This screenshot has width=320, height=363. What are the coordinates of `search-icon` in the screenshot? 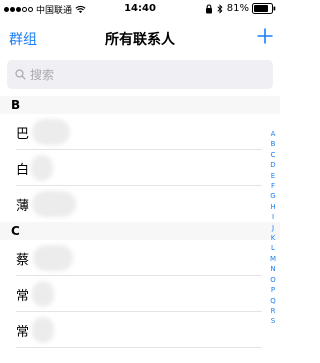 It's located at (20, 74).